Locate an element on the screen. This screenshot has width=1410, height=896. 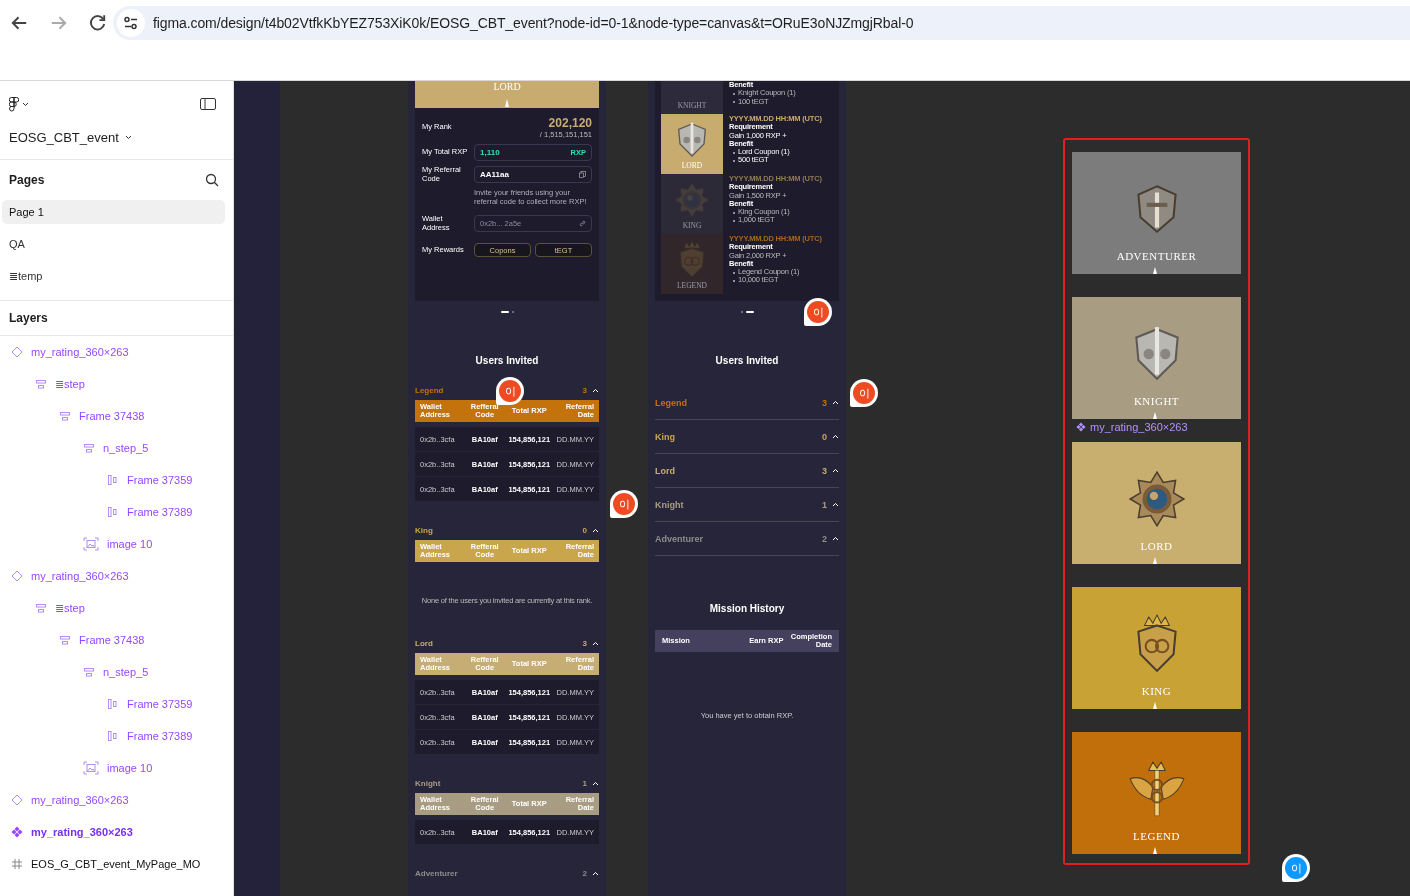
section-title: Pages is located at coordinates (27, 180).